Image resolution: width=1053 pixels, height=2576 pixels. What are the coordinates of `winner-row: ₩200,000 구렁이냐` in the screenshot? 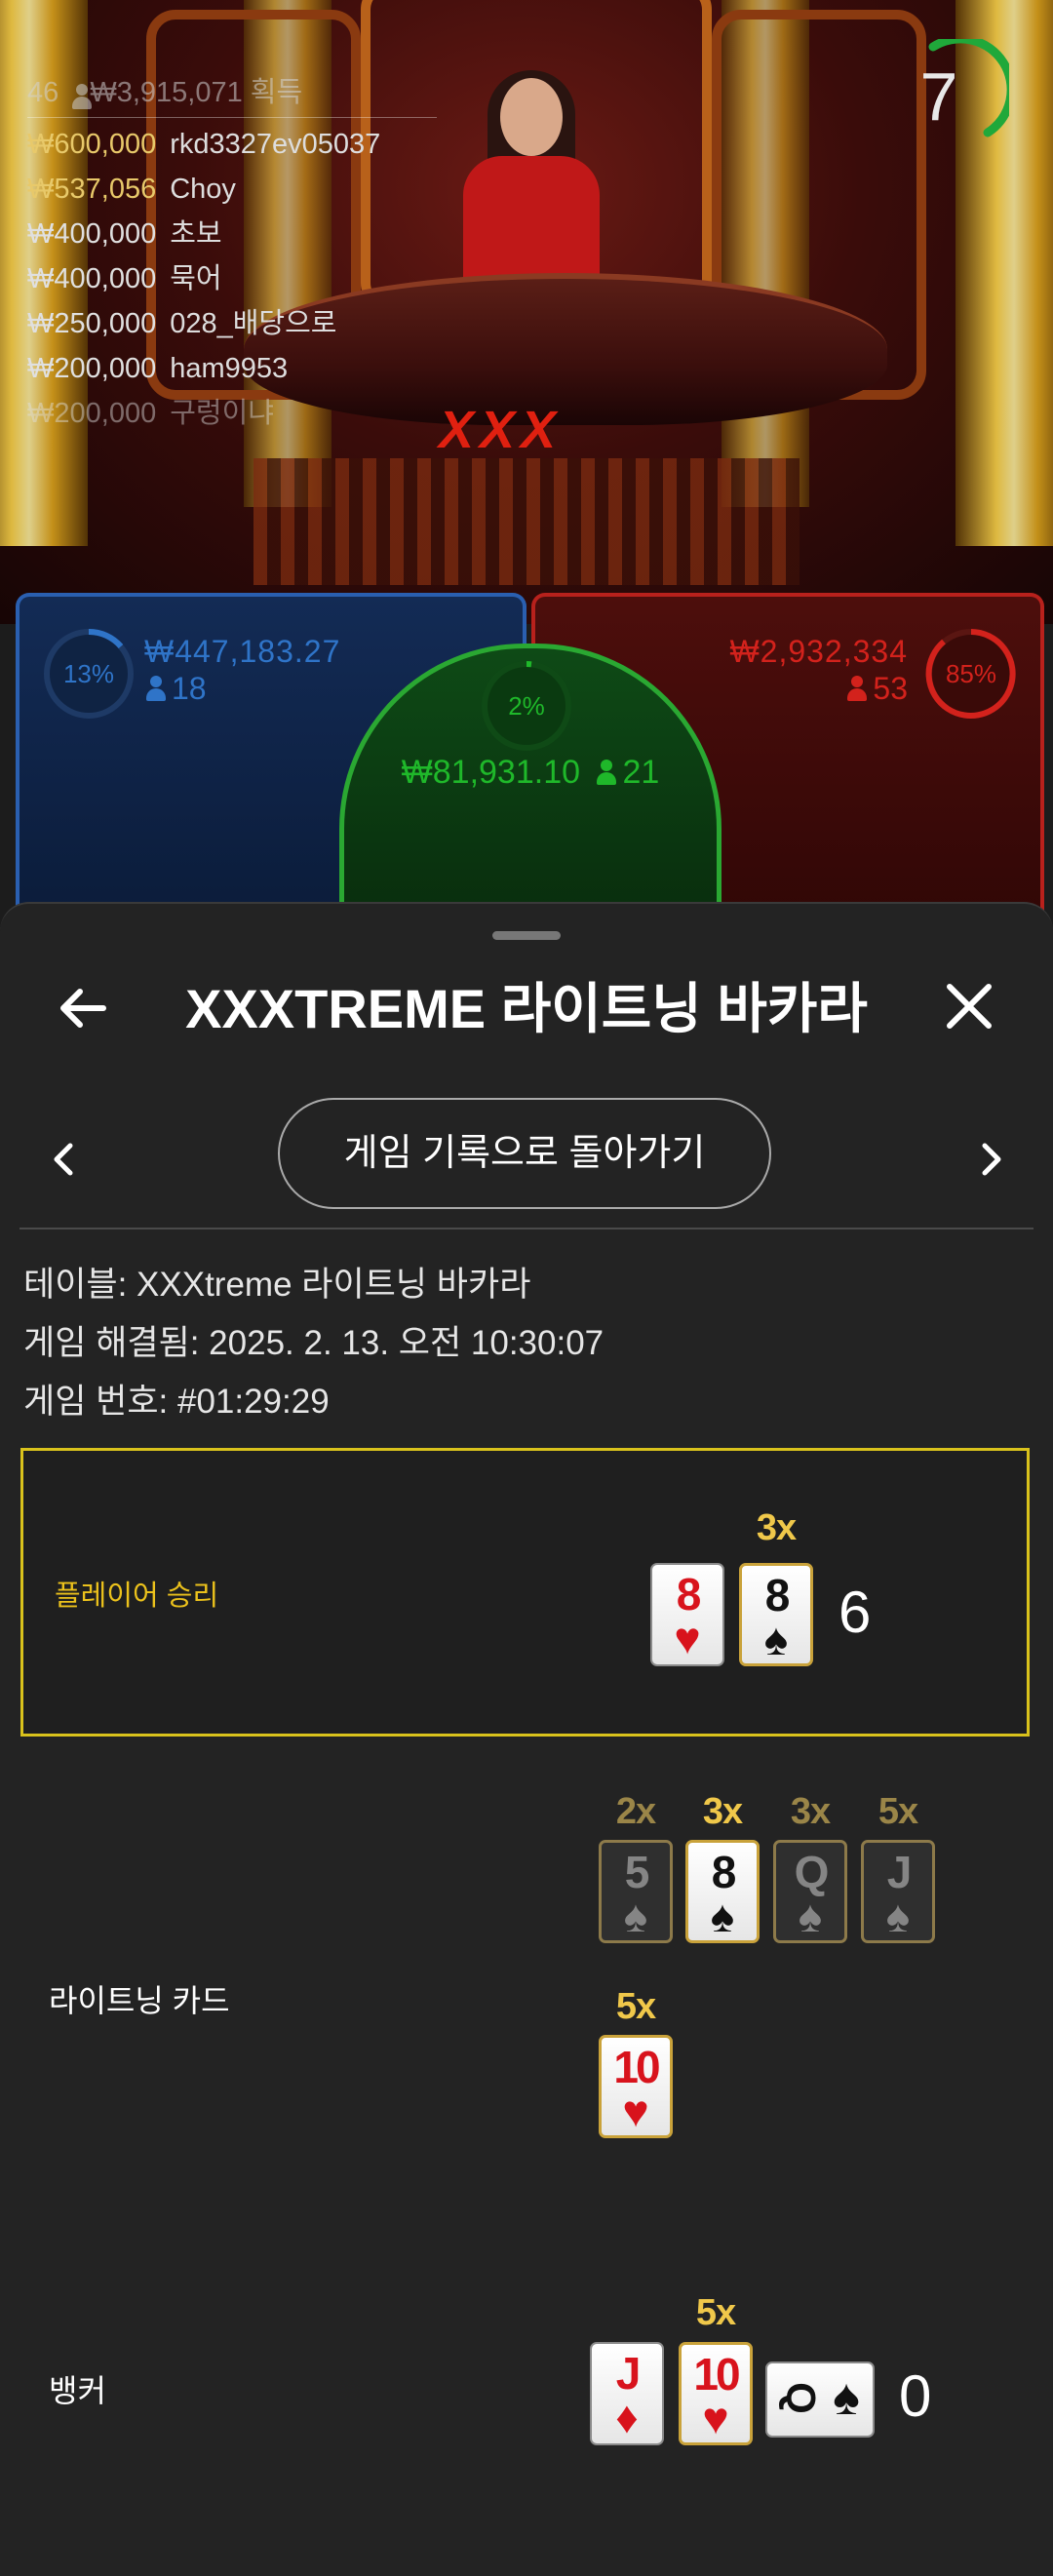 It's located at (232, 413).